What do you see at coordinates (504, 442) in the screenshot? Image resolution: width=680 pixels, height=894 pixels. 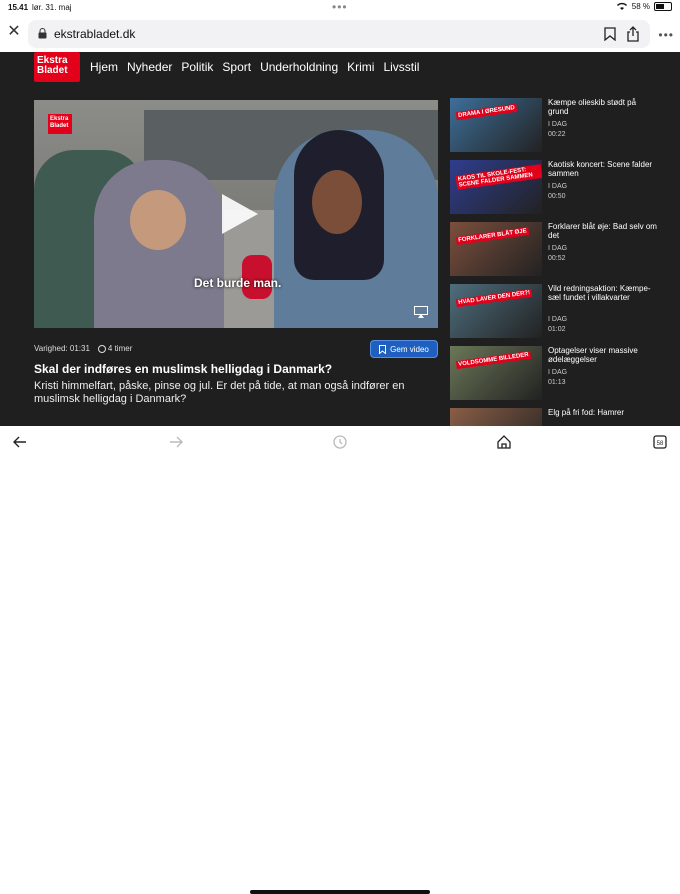 I see `home-icon` at bounding box center [504, 442].